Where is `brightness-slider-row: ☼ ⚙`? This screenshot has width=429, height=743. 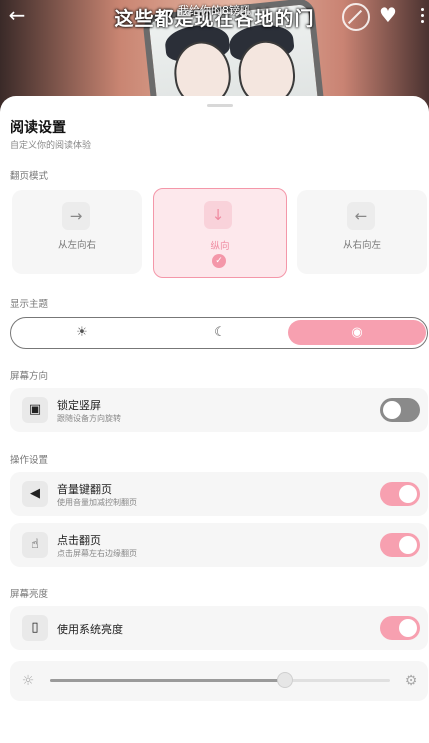 brightness-slider-row: ☼ ⚙ is located at coordinates (219, 681).